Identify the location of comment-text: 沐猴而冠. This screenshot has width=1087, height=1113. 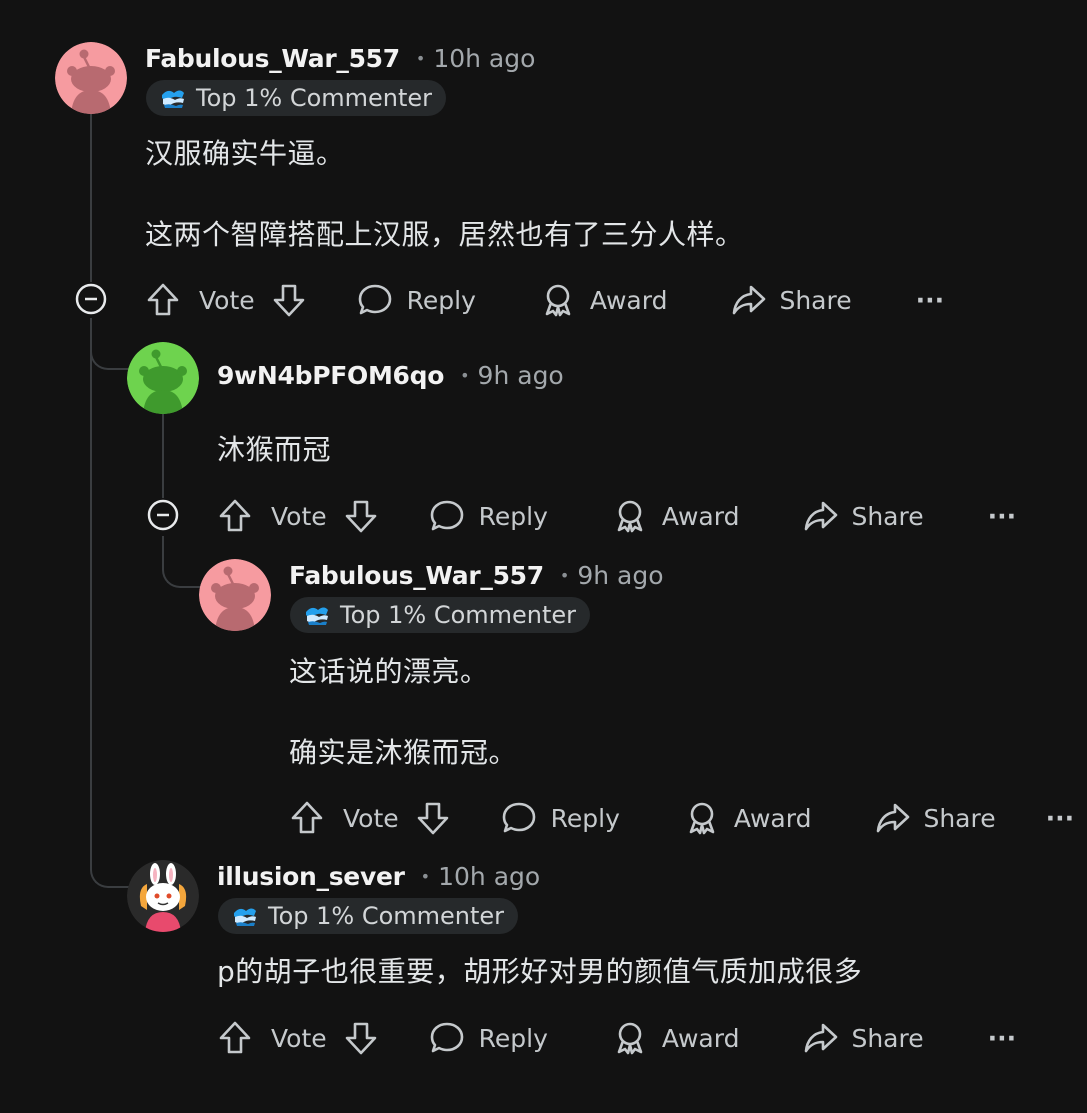
(274, 449).